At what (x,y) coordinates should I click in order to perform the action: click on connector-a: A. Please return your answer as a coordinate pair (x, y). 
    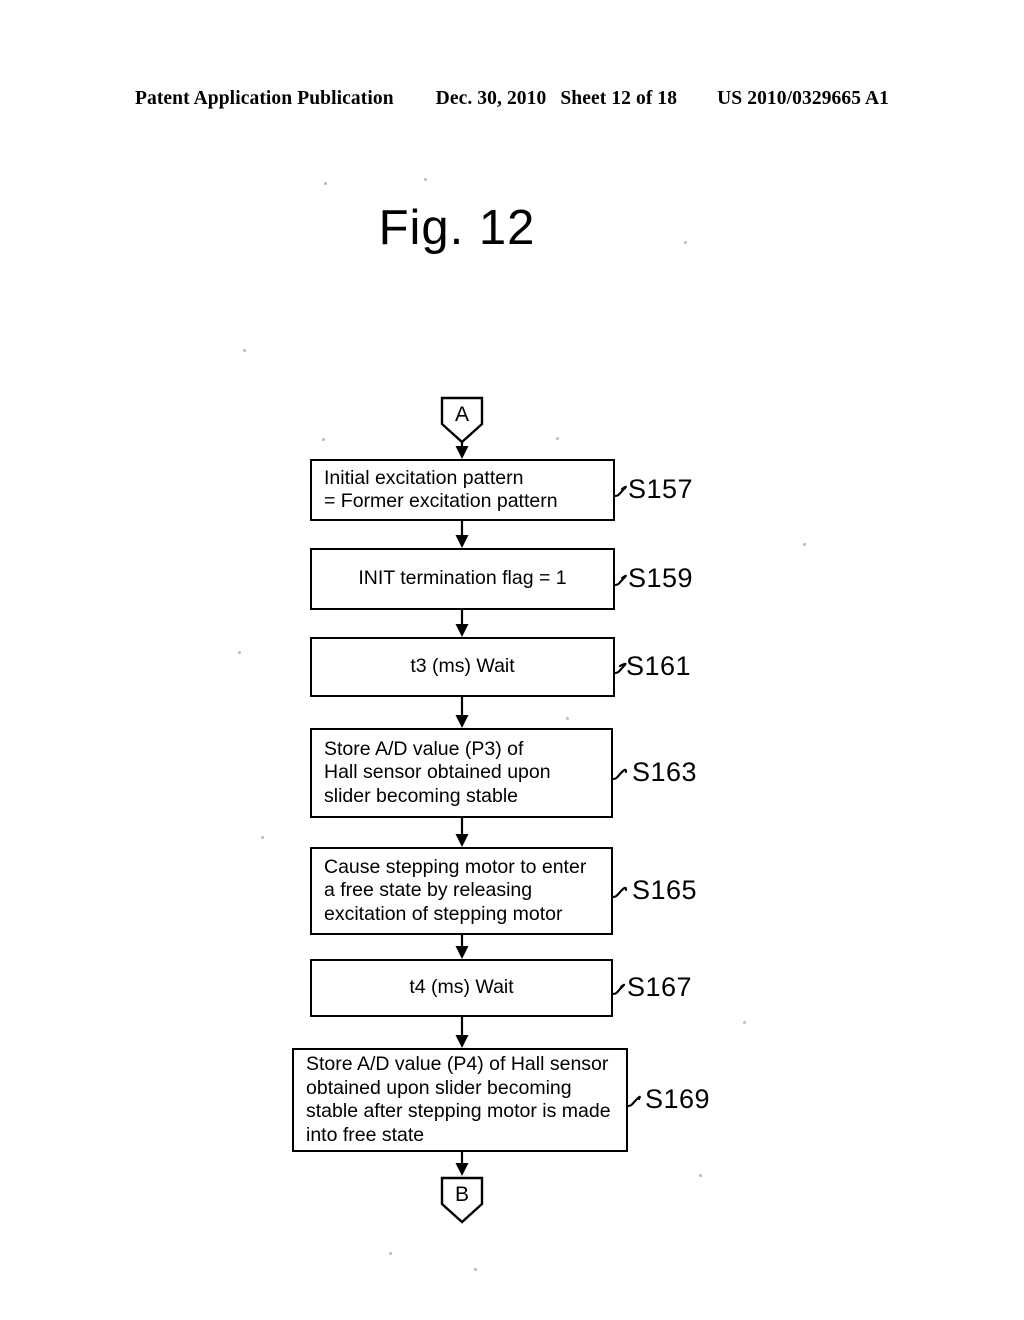
    Looking at the image, I should click on (462, 420).